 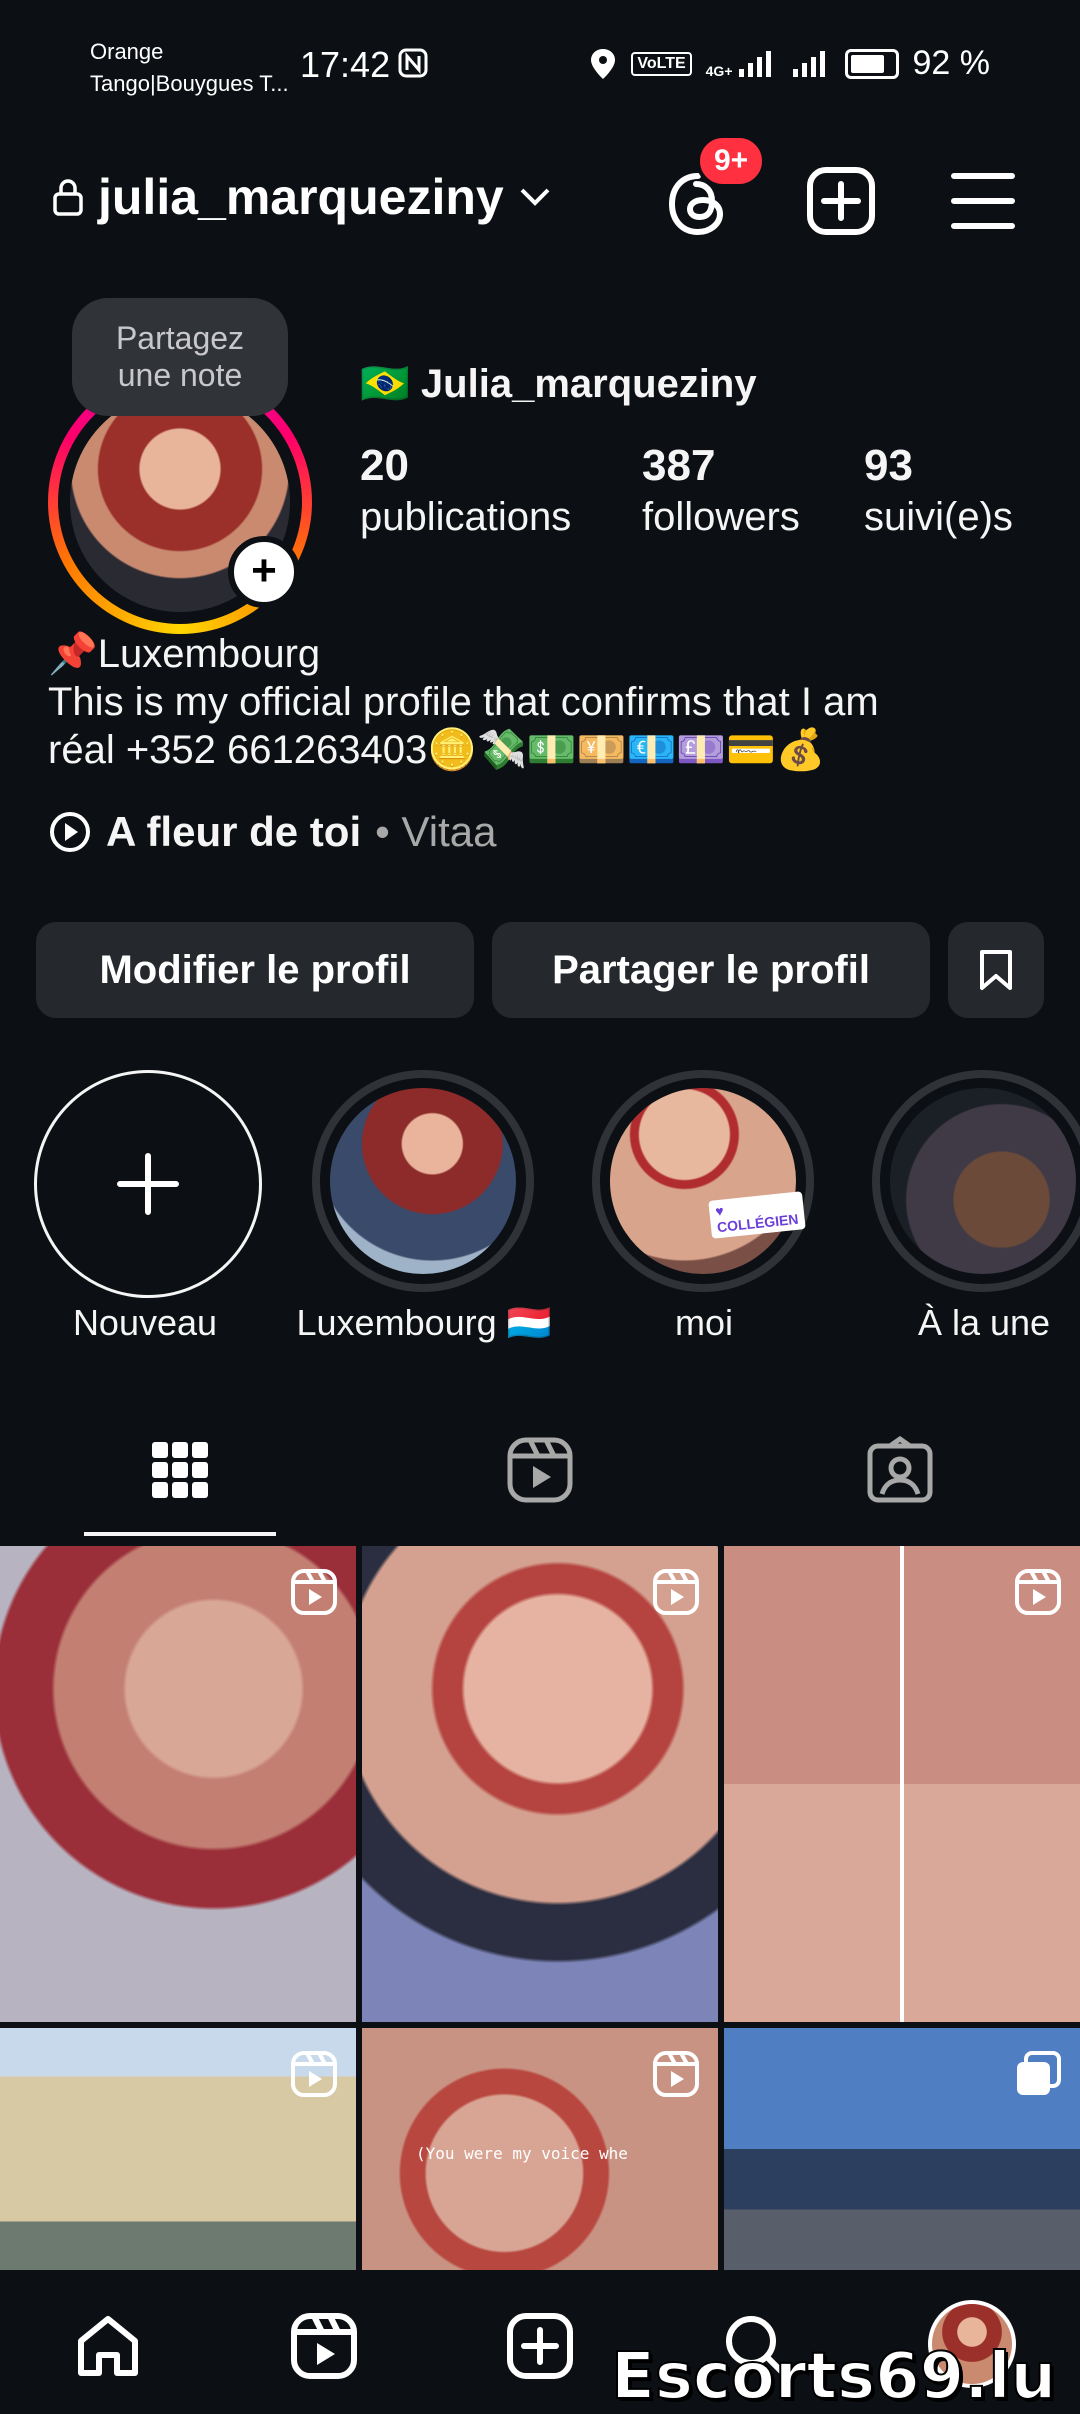 I want to click on grid-icon, so click(x=180, y=1470).